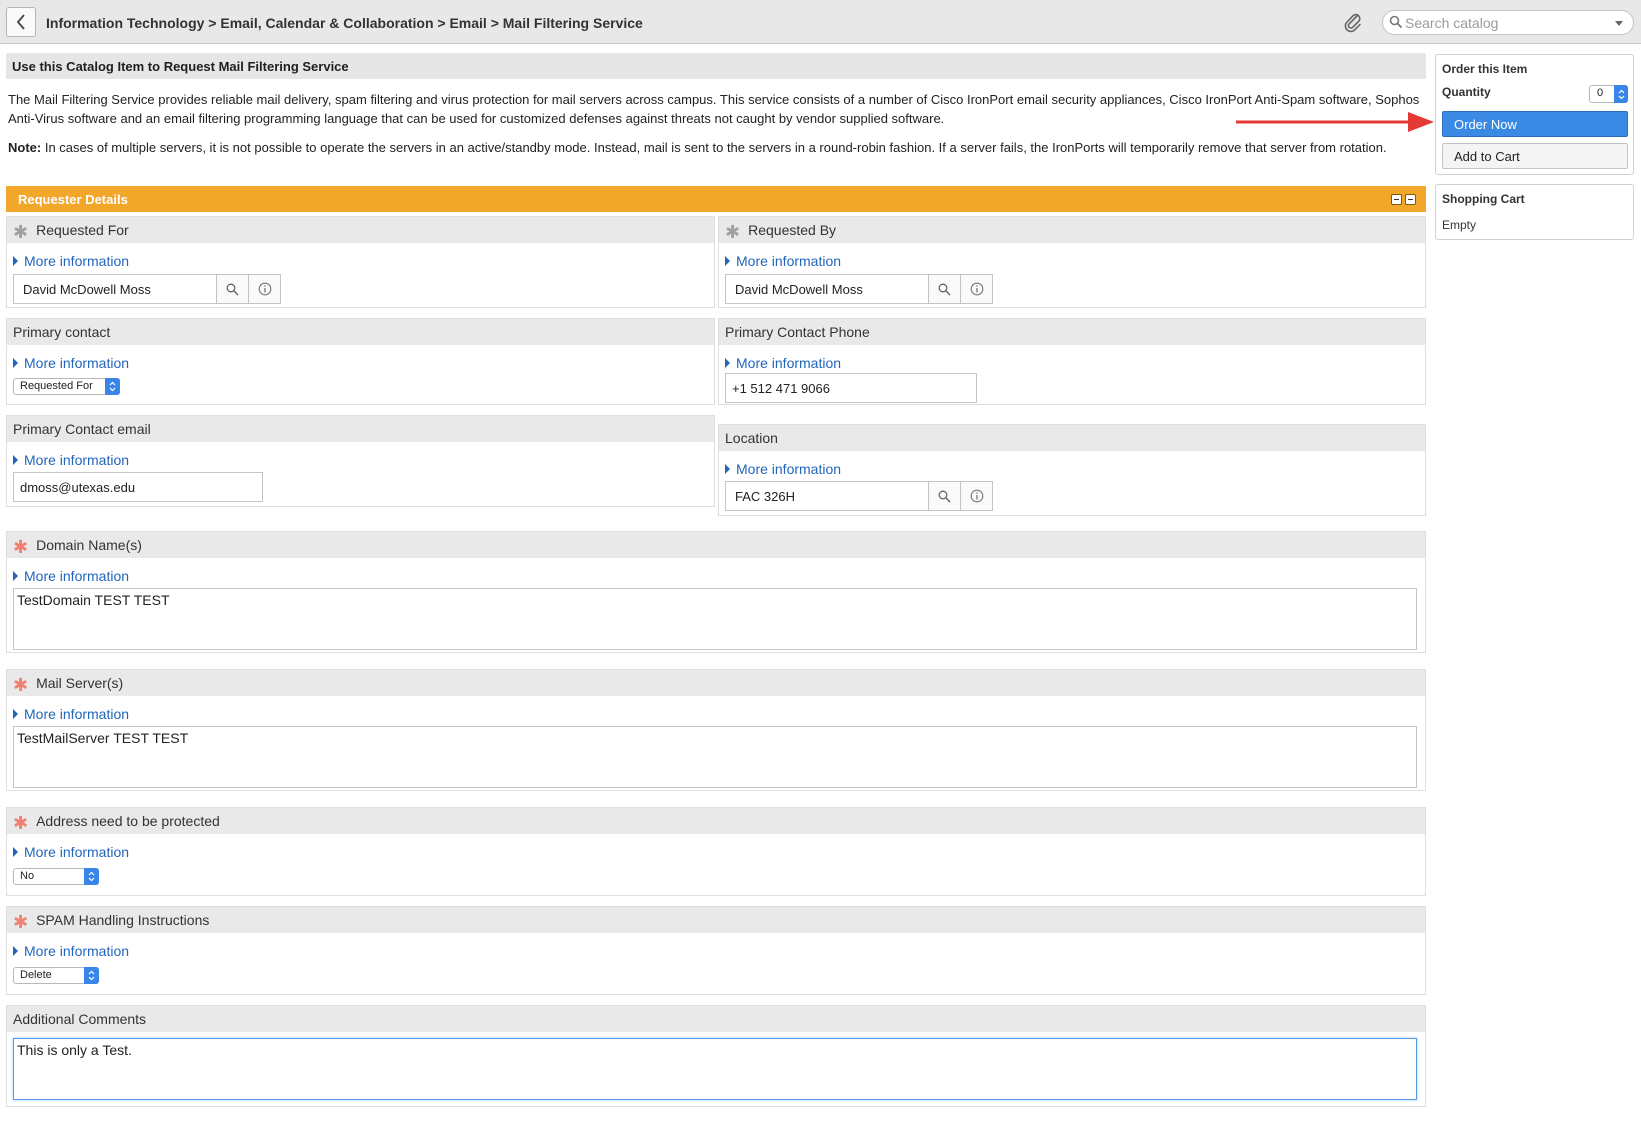 The width and height of the screenshot is (1641, 1122). I want to click on search-icon, so click(1396, 22).